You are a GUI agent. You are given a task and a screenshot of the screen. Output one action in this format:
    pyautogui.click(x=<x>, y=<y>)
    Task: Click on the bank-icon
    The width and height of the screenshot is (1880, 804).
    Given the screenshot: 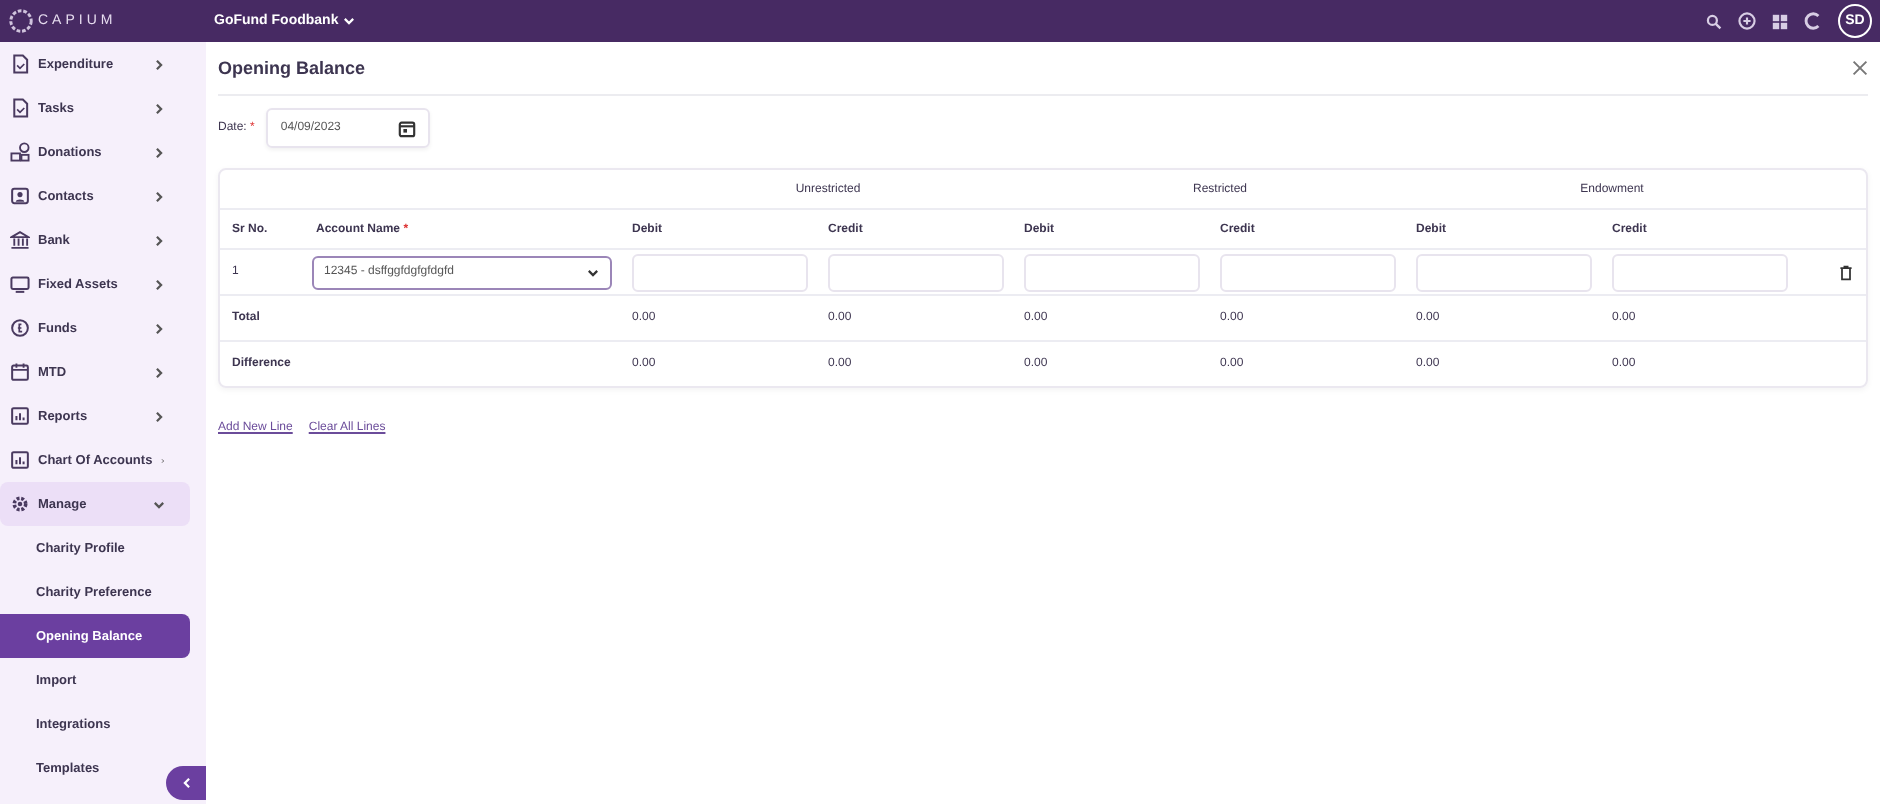 What is the action you would take?
    pyautogui.click(x=20, y=240)
    